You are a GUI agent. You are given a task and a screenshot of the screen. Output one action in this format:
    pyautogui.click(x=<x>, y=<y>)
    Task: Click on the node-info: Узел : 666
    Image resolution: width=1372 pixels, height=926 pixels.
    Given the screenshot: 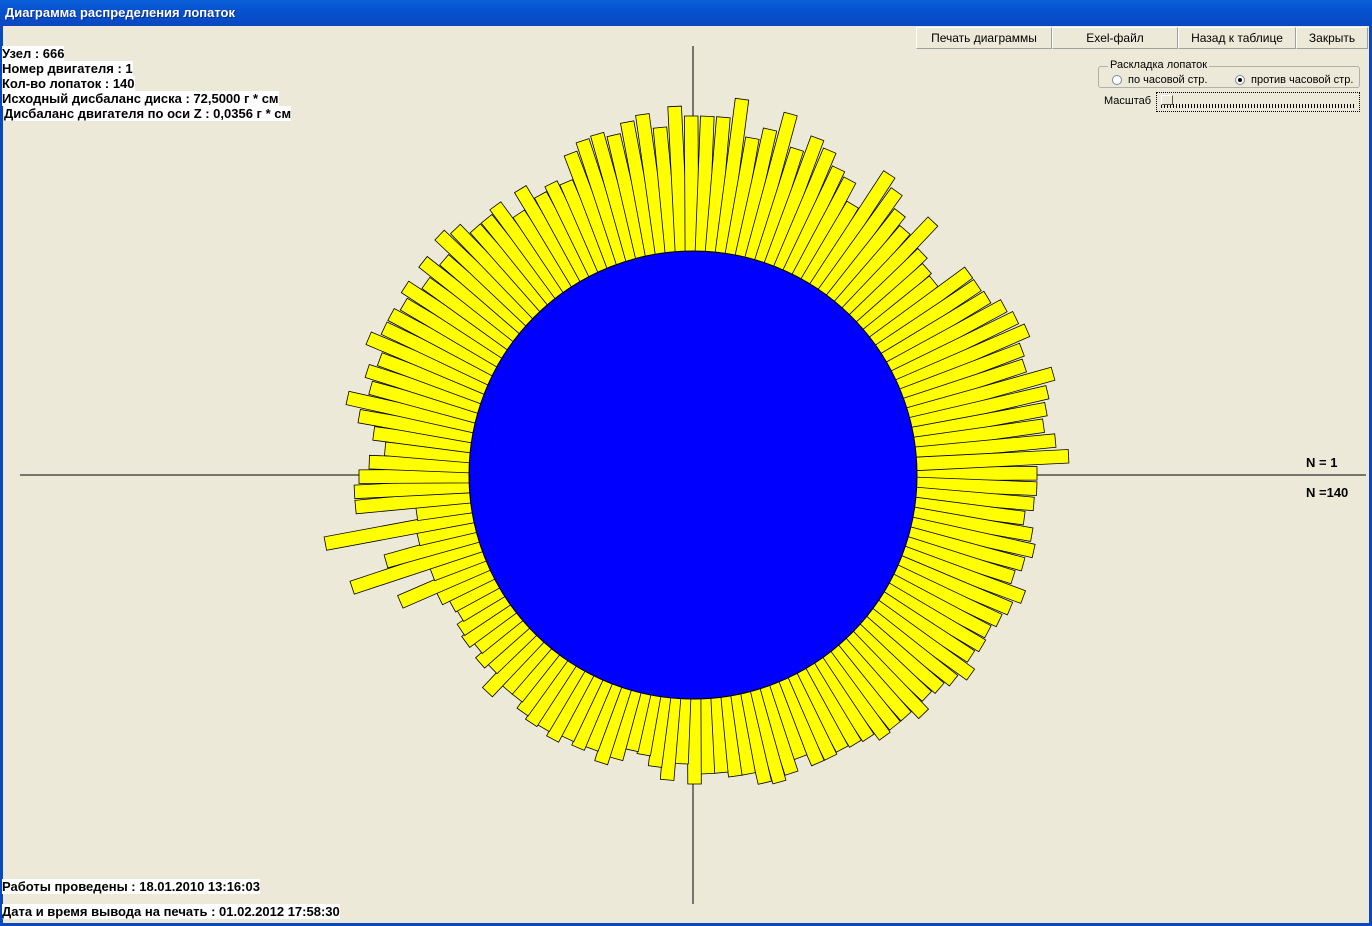 What is the action you would take?
    pyautogui.click(x=33, y=53)
    